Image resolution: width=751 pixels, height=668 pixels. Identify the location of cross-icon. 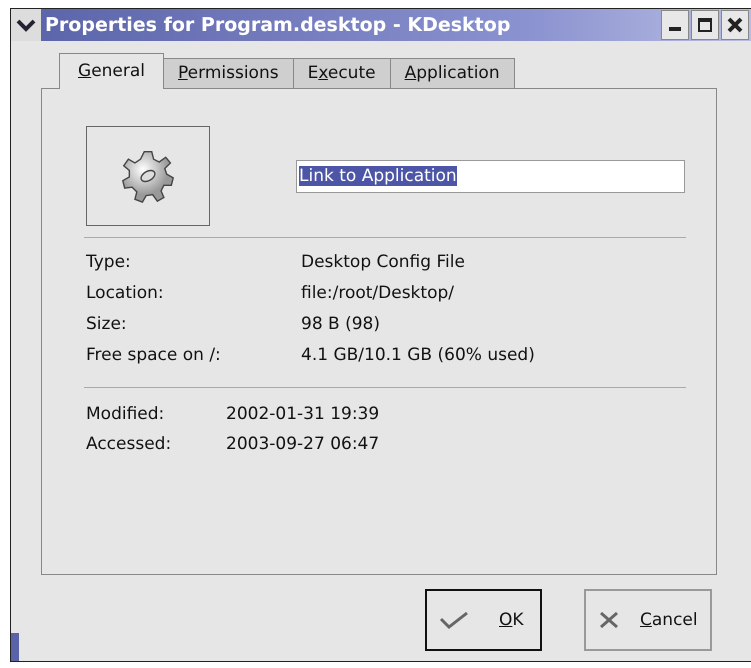
(609, 620).